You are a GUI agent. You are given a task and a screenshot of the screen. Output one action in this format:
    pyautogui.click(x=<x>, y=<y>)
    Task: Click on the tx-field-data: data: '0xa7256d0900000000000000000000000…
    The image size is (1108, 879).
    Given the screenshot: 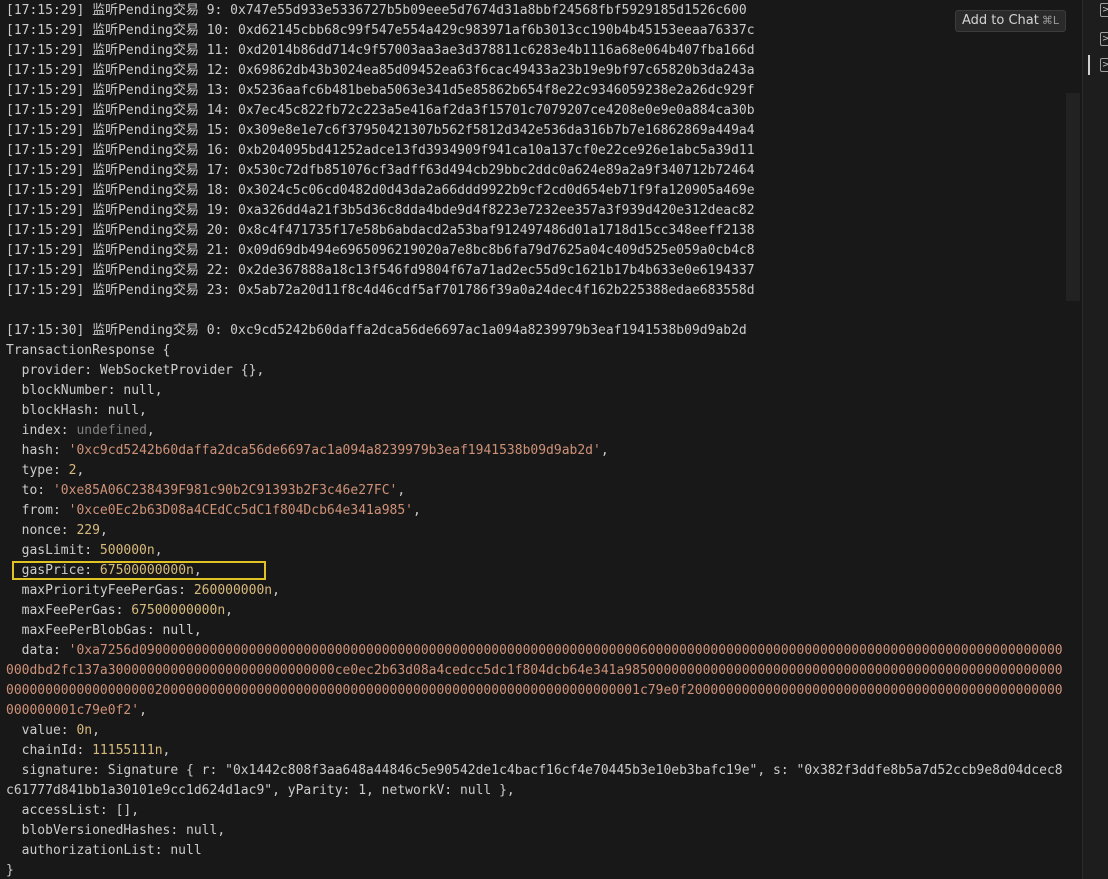 What is the action you would take?
    pyautogui.click(x=534, y=680)
    